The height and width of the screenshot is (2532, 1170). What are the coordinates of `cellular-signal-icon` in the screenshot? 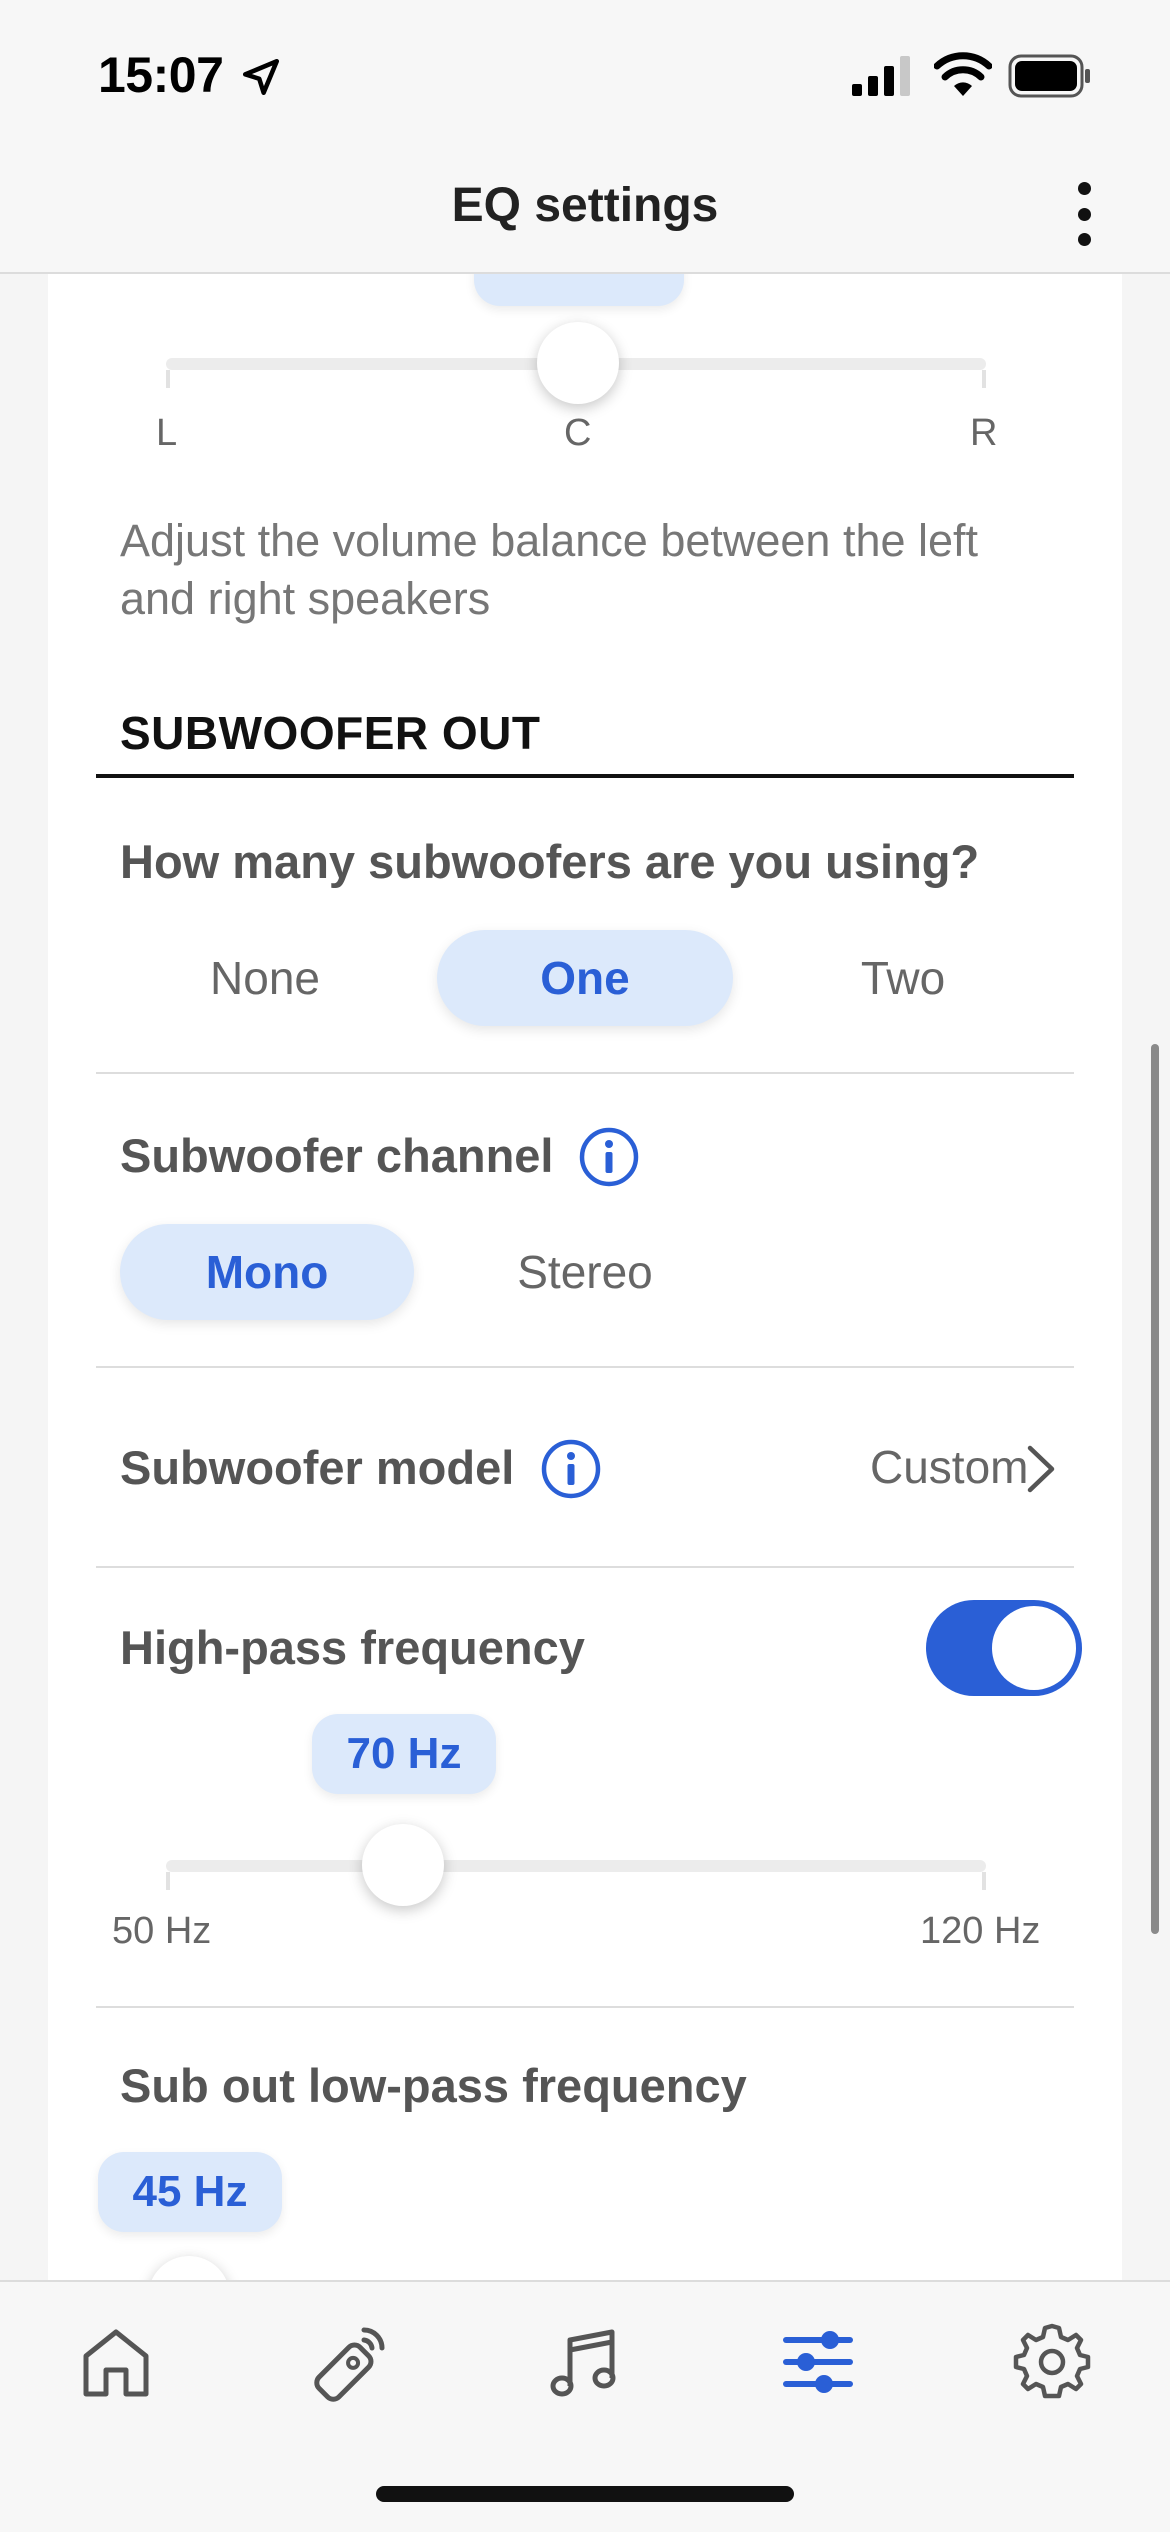 It's located at (881, 76).